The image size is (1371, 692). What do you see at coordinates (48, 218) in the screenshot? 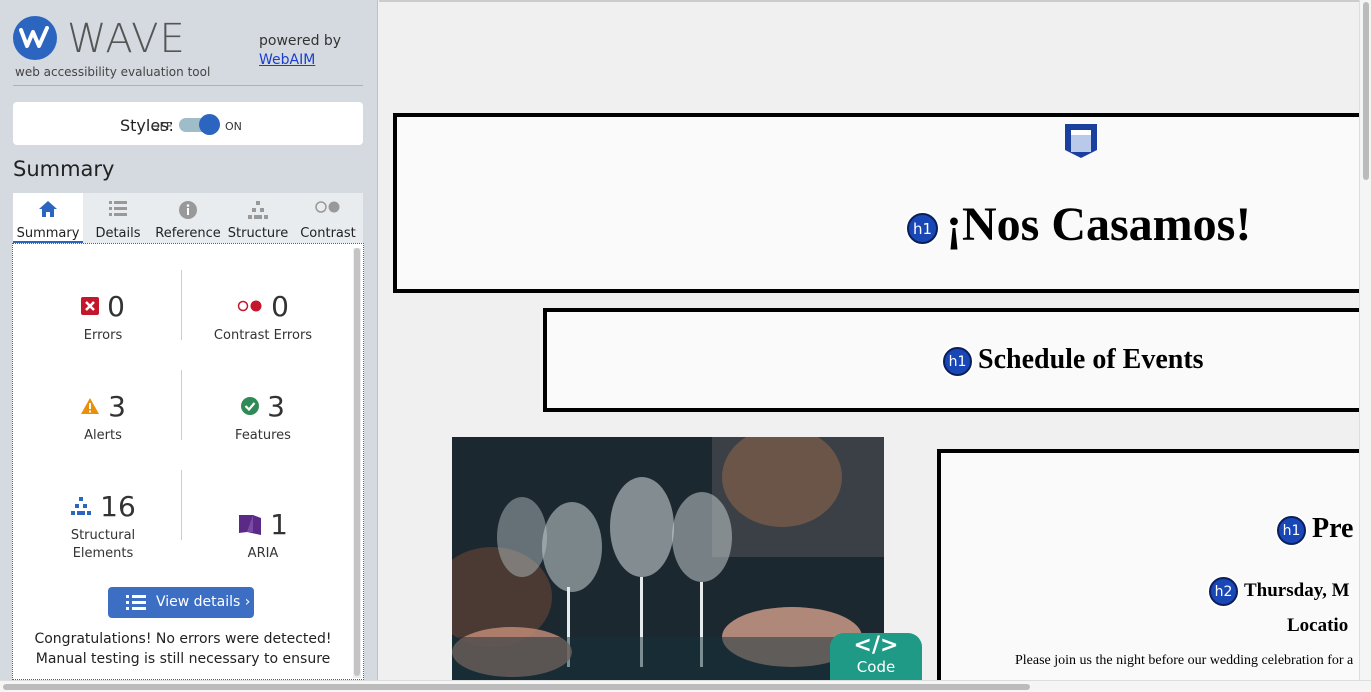
I see `tab-summary: Summary` at bounding box center [48, 218].